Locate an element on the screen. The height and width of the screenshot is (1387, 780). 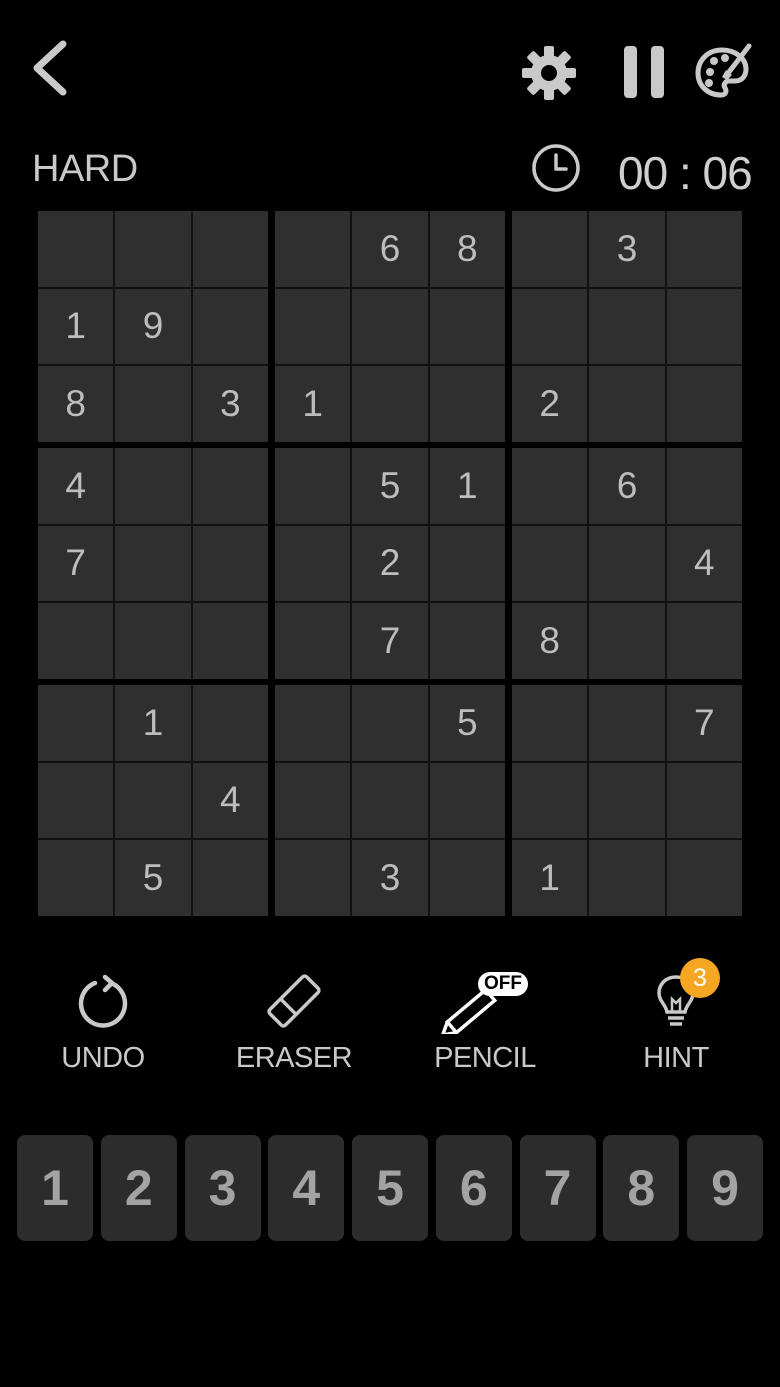
number-key-5: 5 is located at coordinates (390, 1188).